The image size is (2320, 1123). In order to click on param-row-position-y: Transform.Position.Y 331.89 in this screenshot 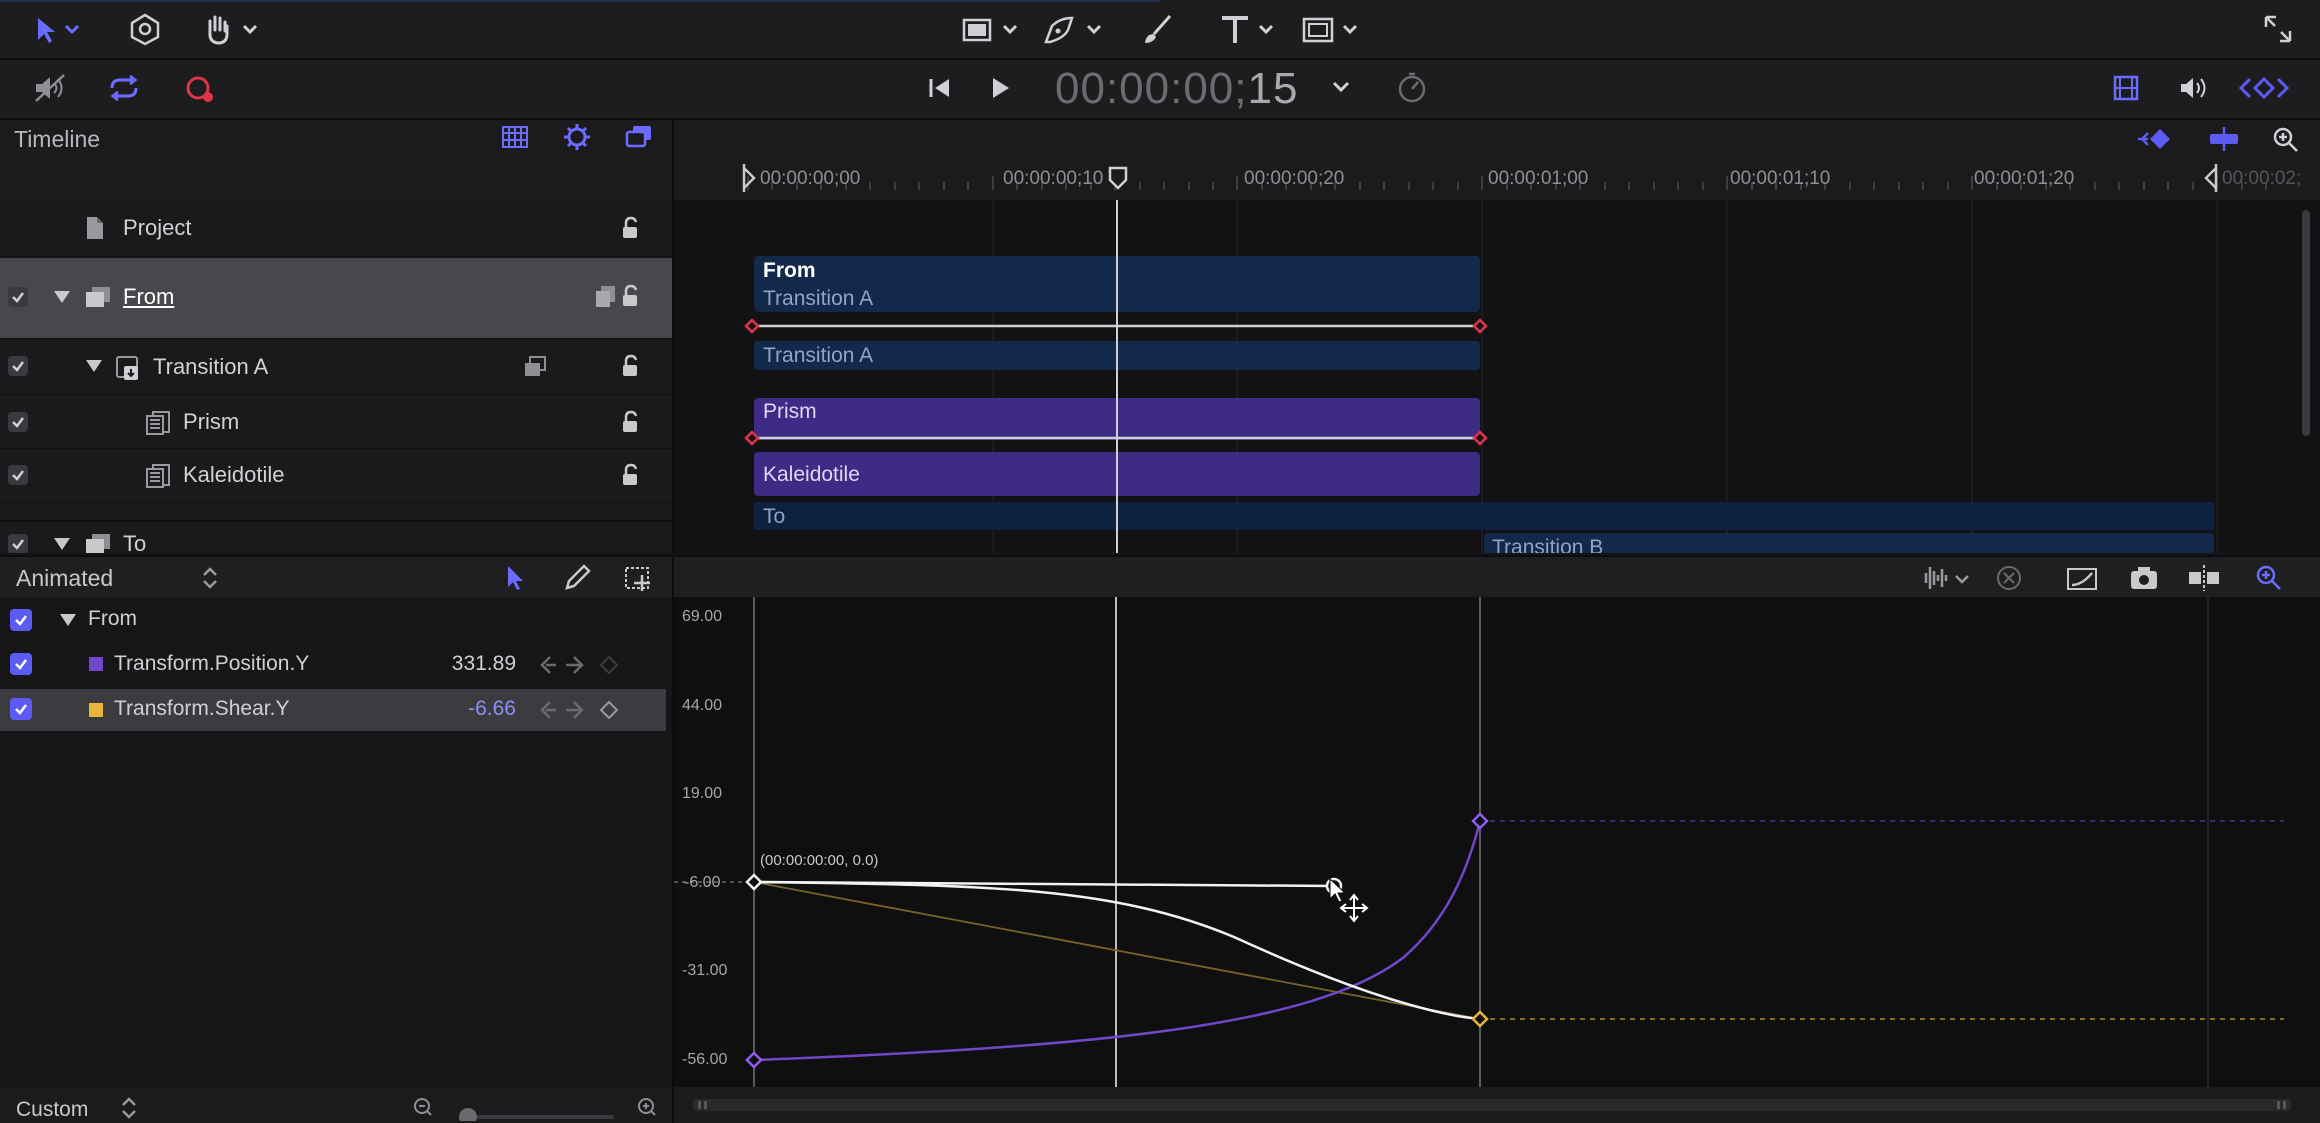, I will do `click(333, 665)`.